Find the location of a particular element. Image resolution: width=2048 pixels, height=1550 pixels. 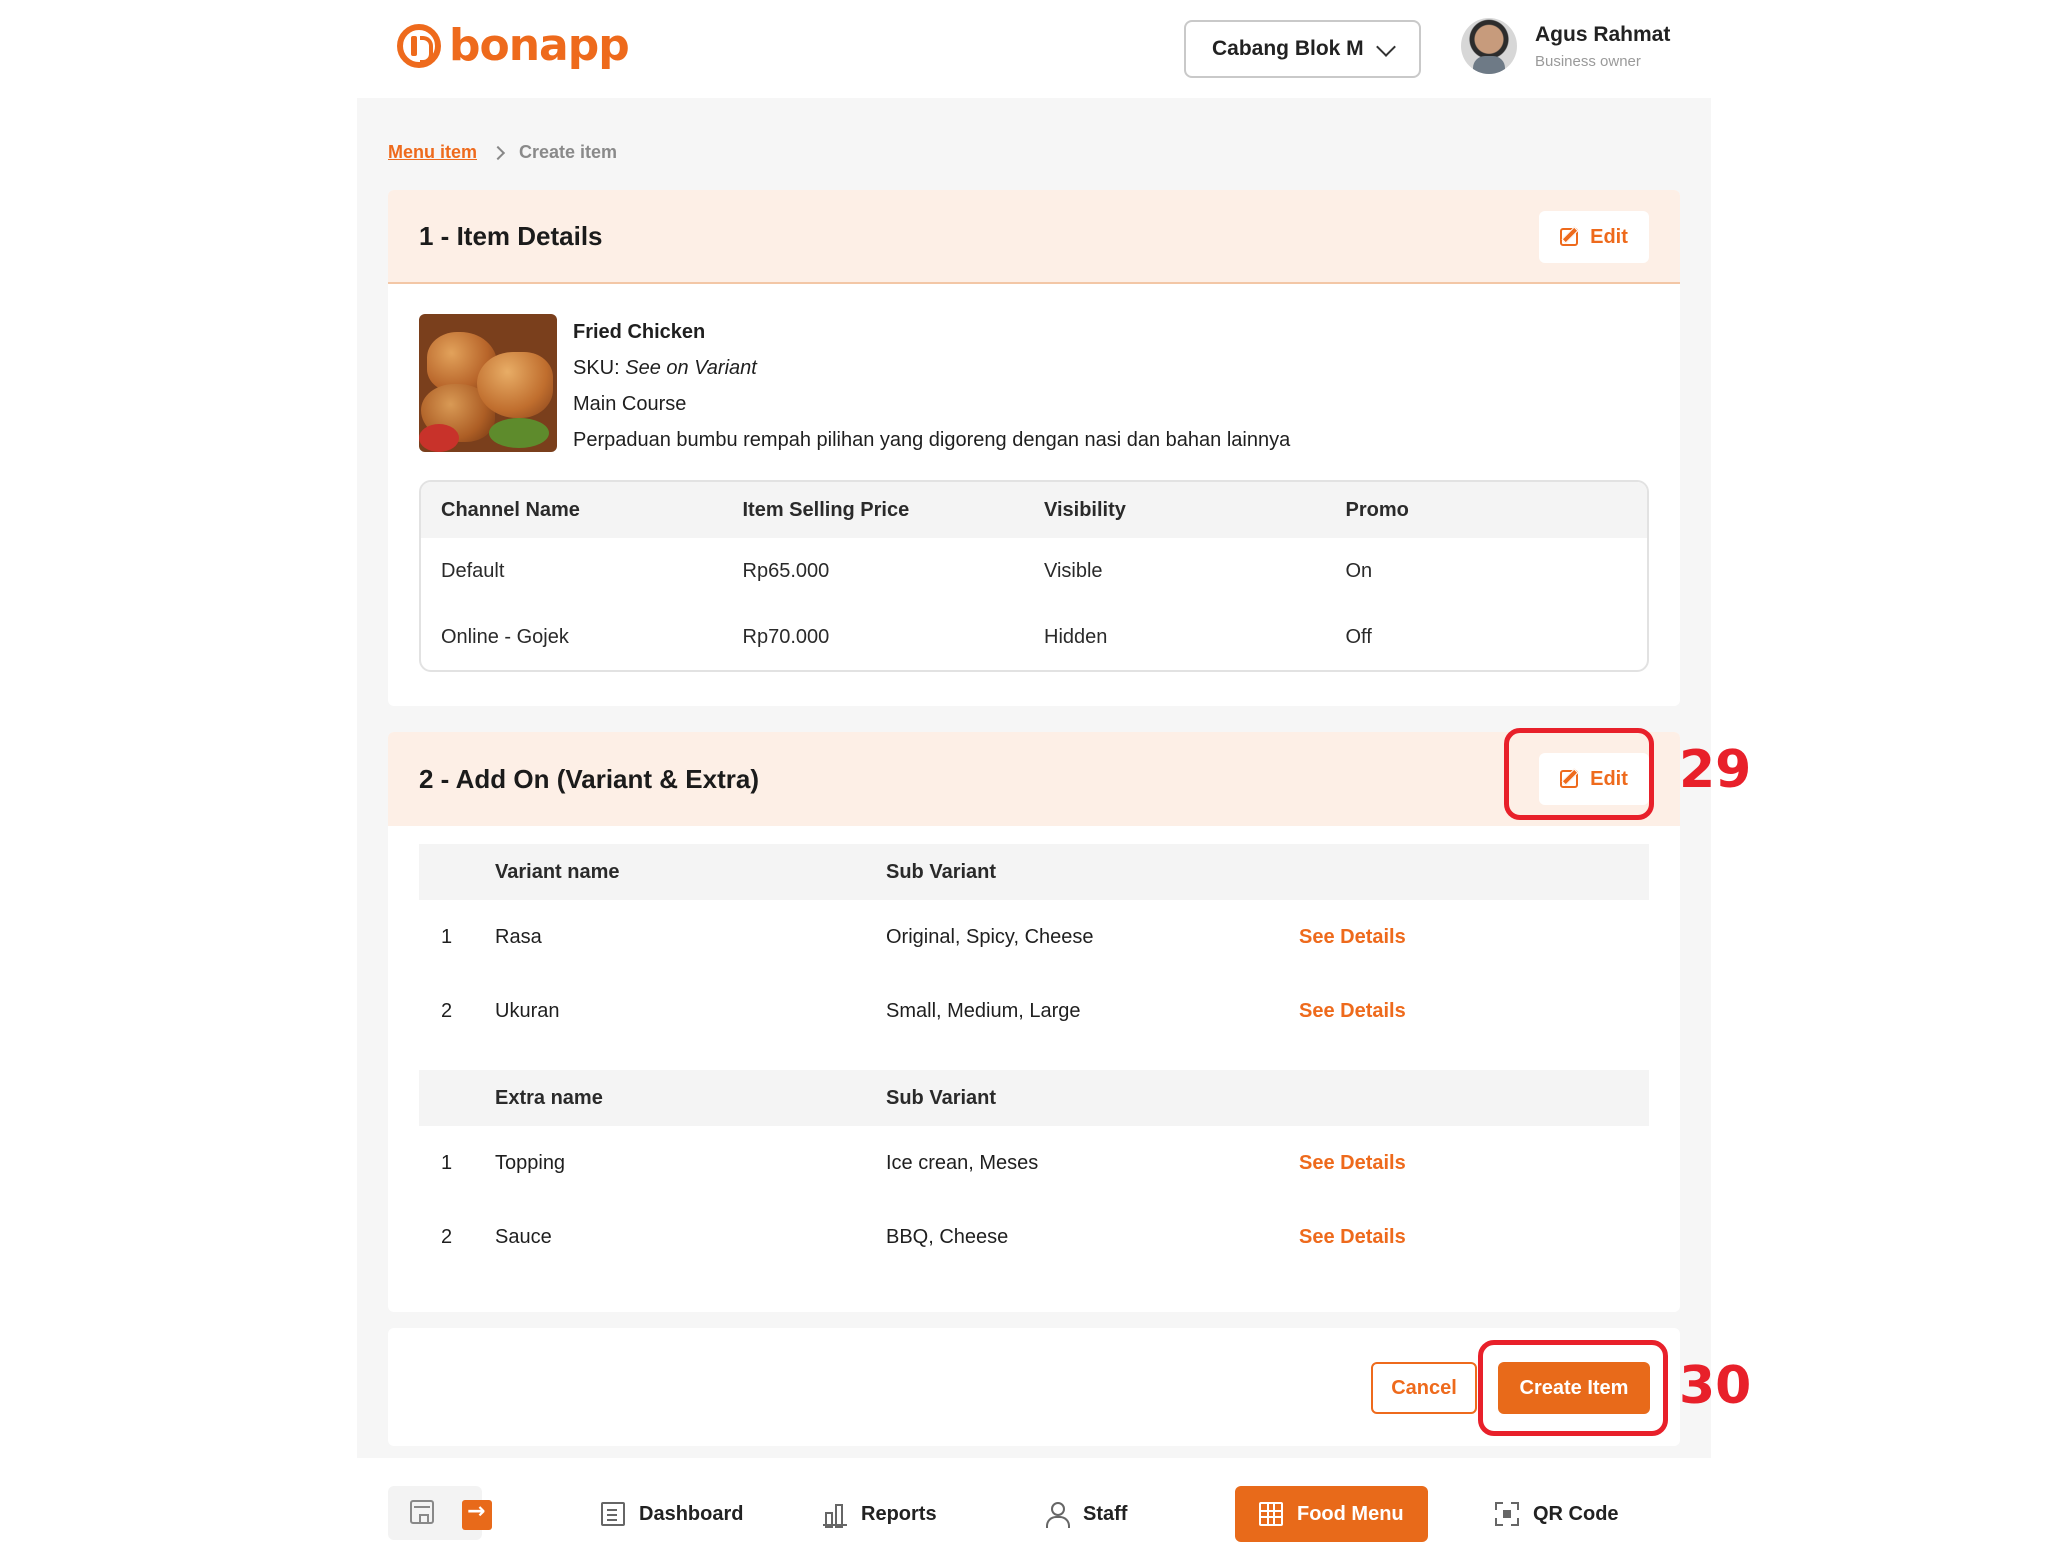

branch-select: Cabang Blok M is located at coordinates (1302, 49).